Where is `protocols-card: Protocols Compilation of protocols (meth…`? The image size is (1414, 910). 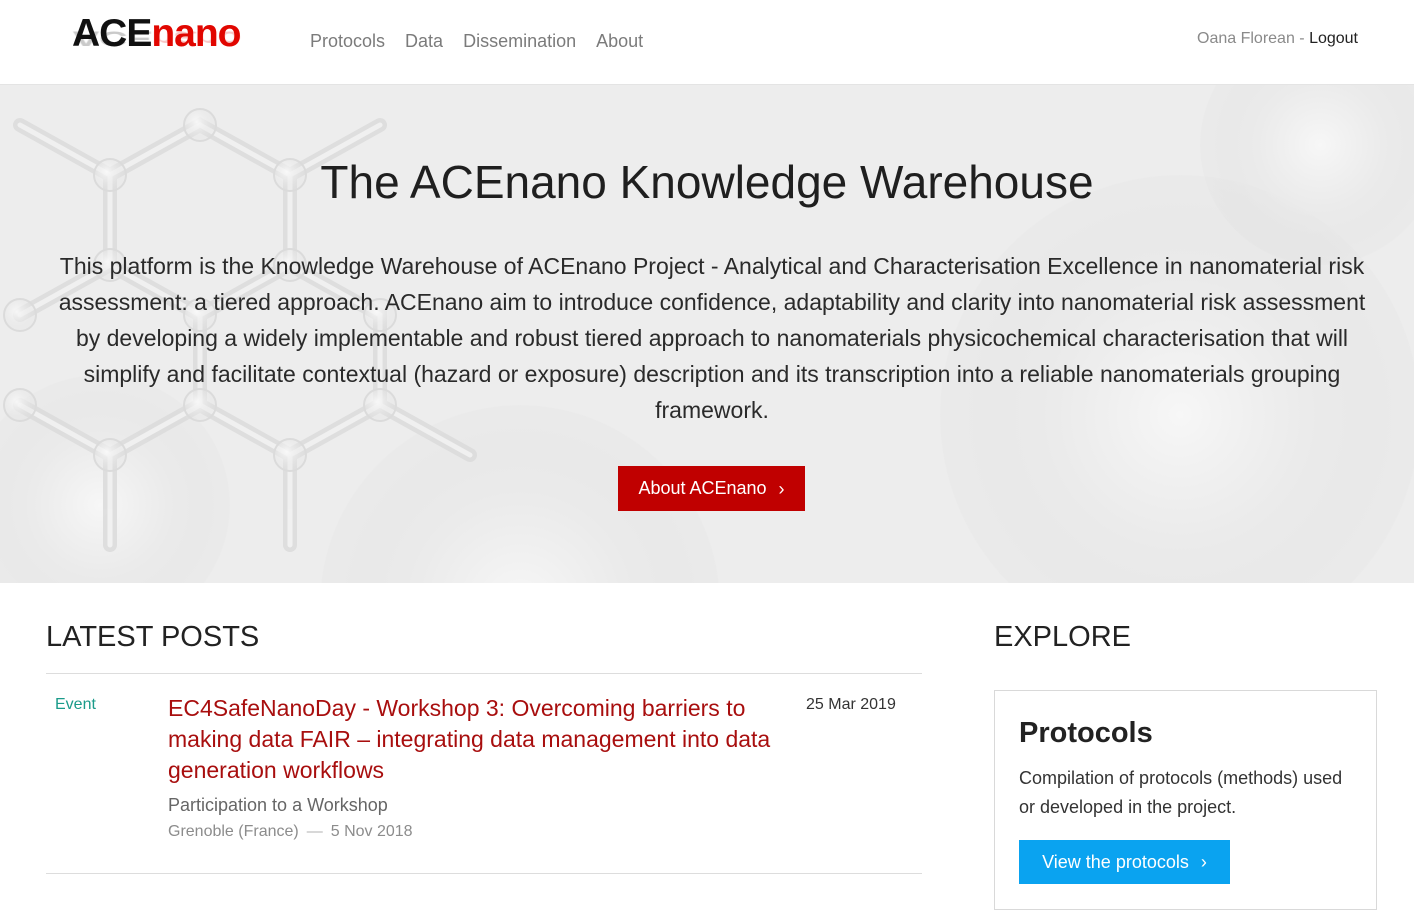
protocols-card: Protocols Compilation of protocols (meth… is located at coordinates (1185, 800).